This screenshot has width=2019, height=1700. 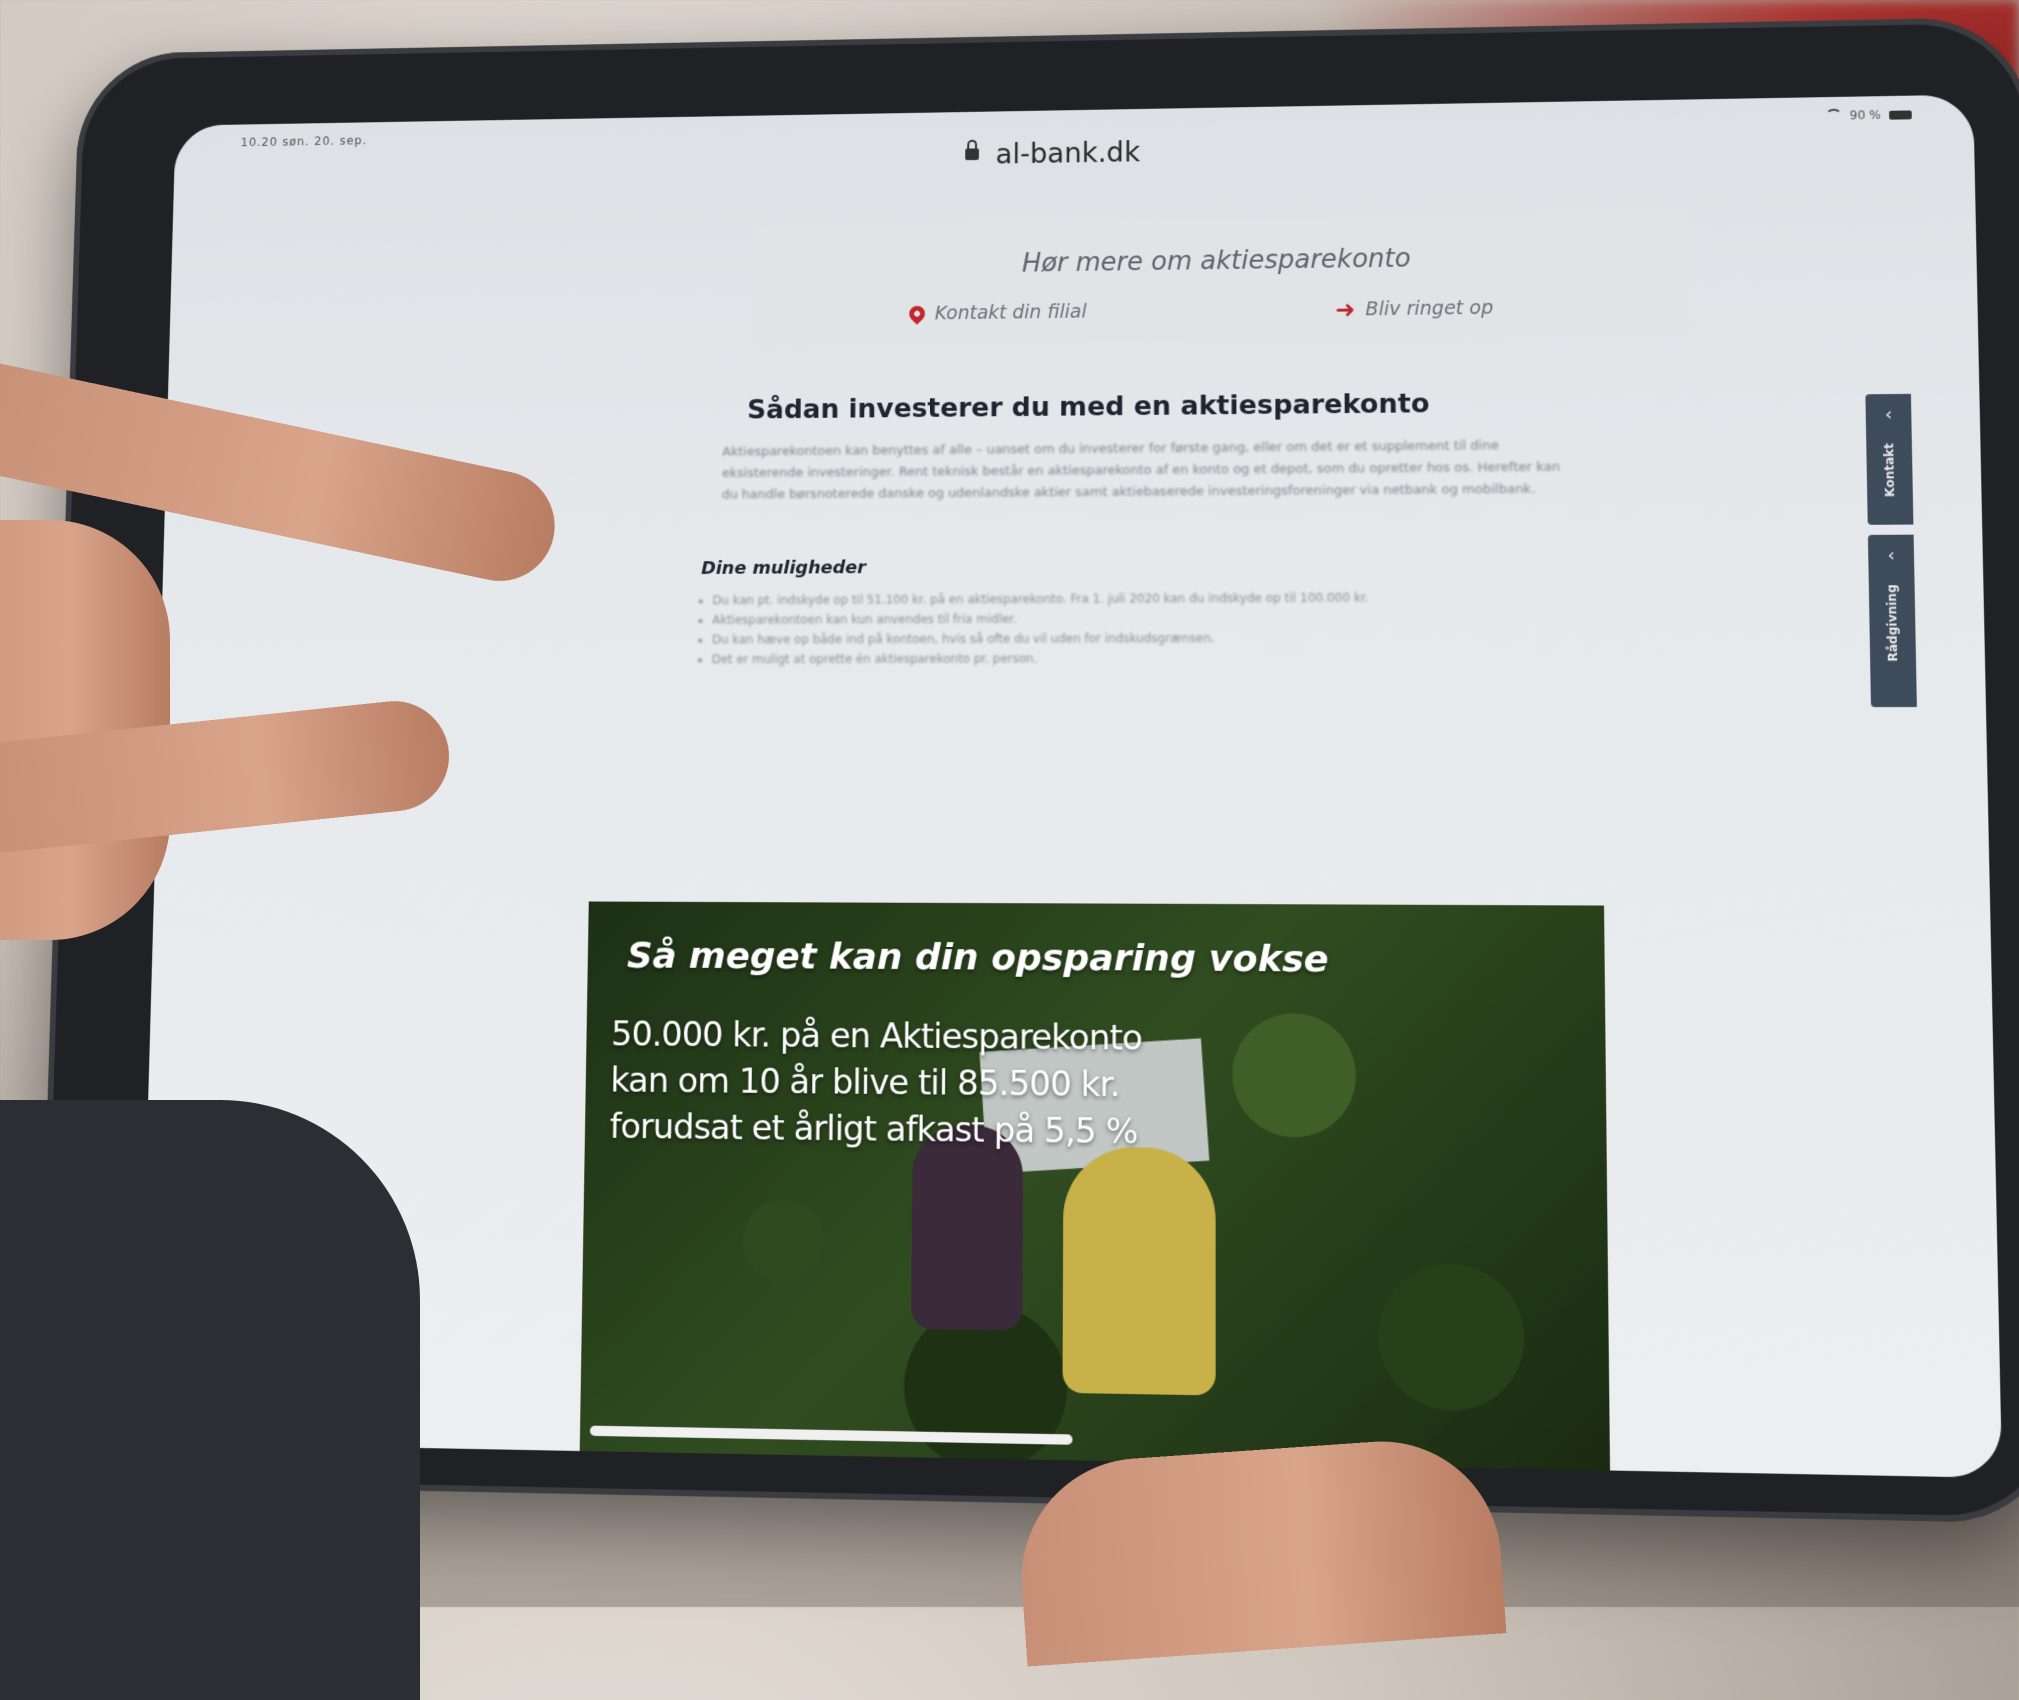 I want to click on contact-title: Hør mere om aktiesparekonto, so click(x=1216, y=261).